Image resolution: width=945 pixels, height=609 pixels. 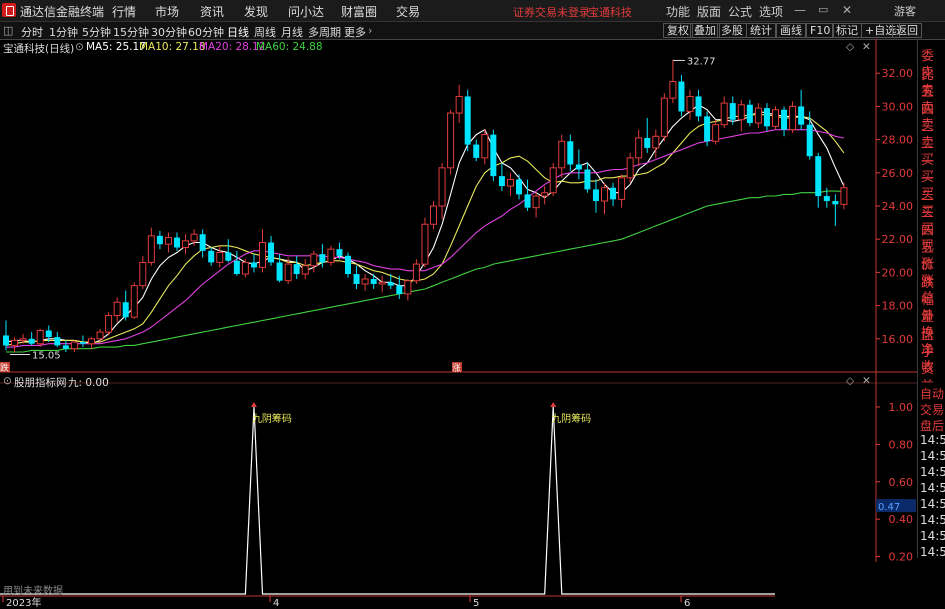 I want to click on menu-jiaoyi: 交易, so click(x=408, y=11).